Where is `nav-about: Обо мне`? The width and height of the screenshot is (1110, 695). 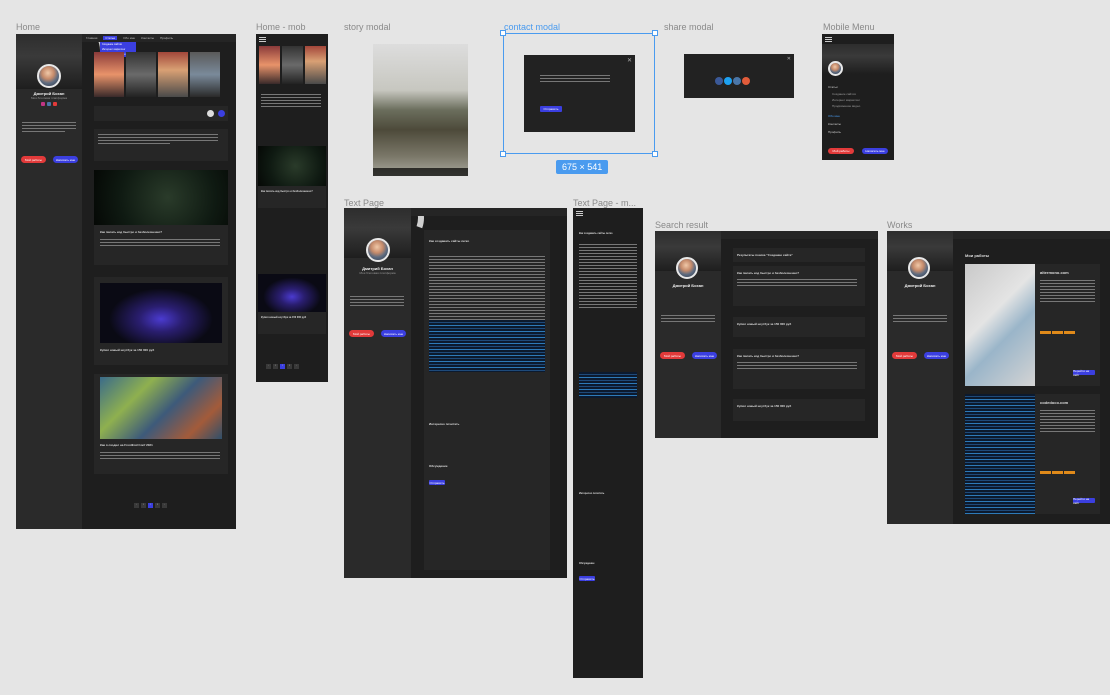 nav-about: Обо мне is located at coordinates (129, 38).